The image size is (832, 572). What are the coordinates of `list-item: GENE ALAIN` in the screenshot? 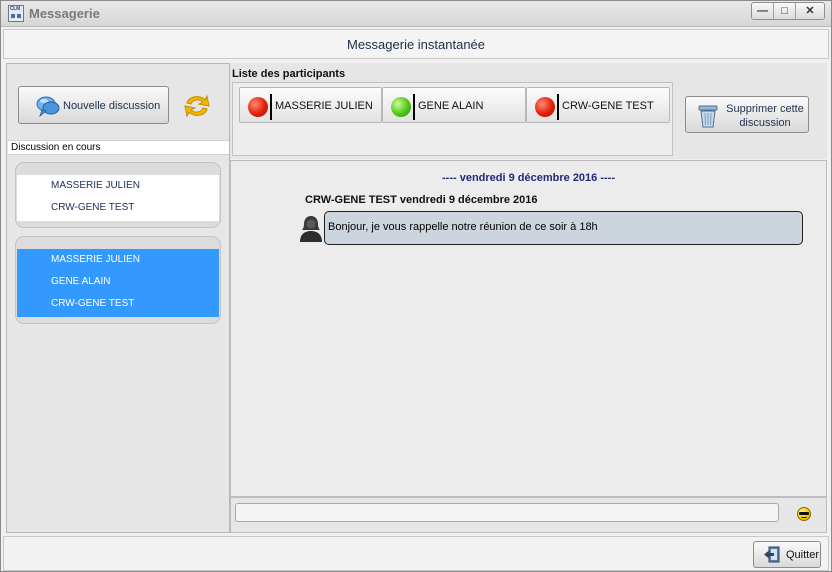 It's located at (81, 281).